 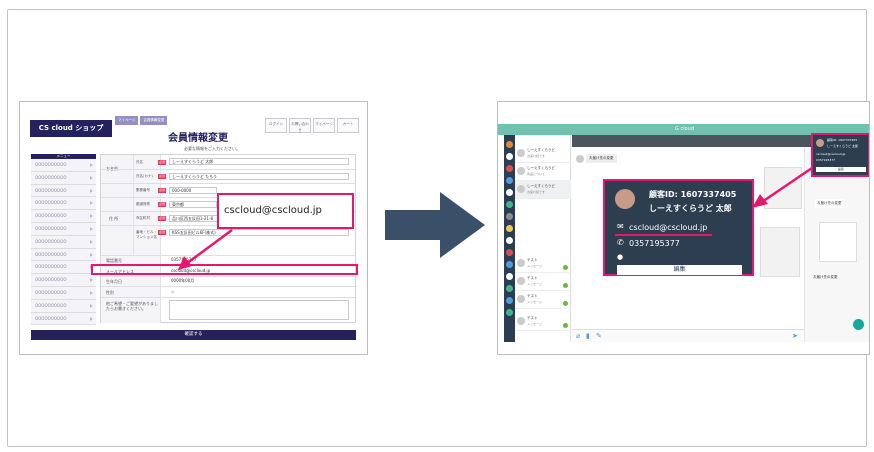 What do you see at coordinates (620, 226) in the screenshot?
I see `mail-icon: ✉` at bounding box center [620, 226].